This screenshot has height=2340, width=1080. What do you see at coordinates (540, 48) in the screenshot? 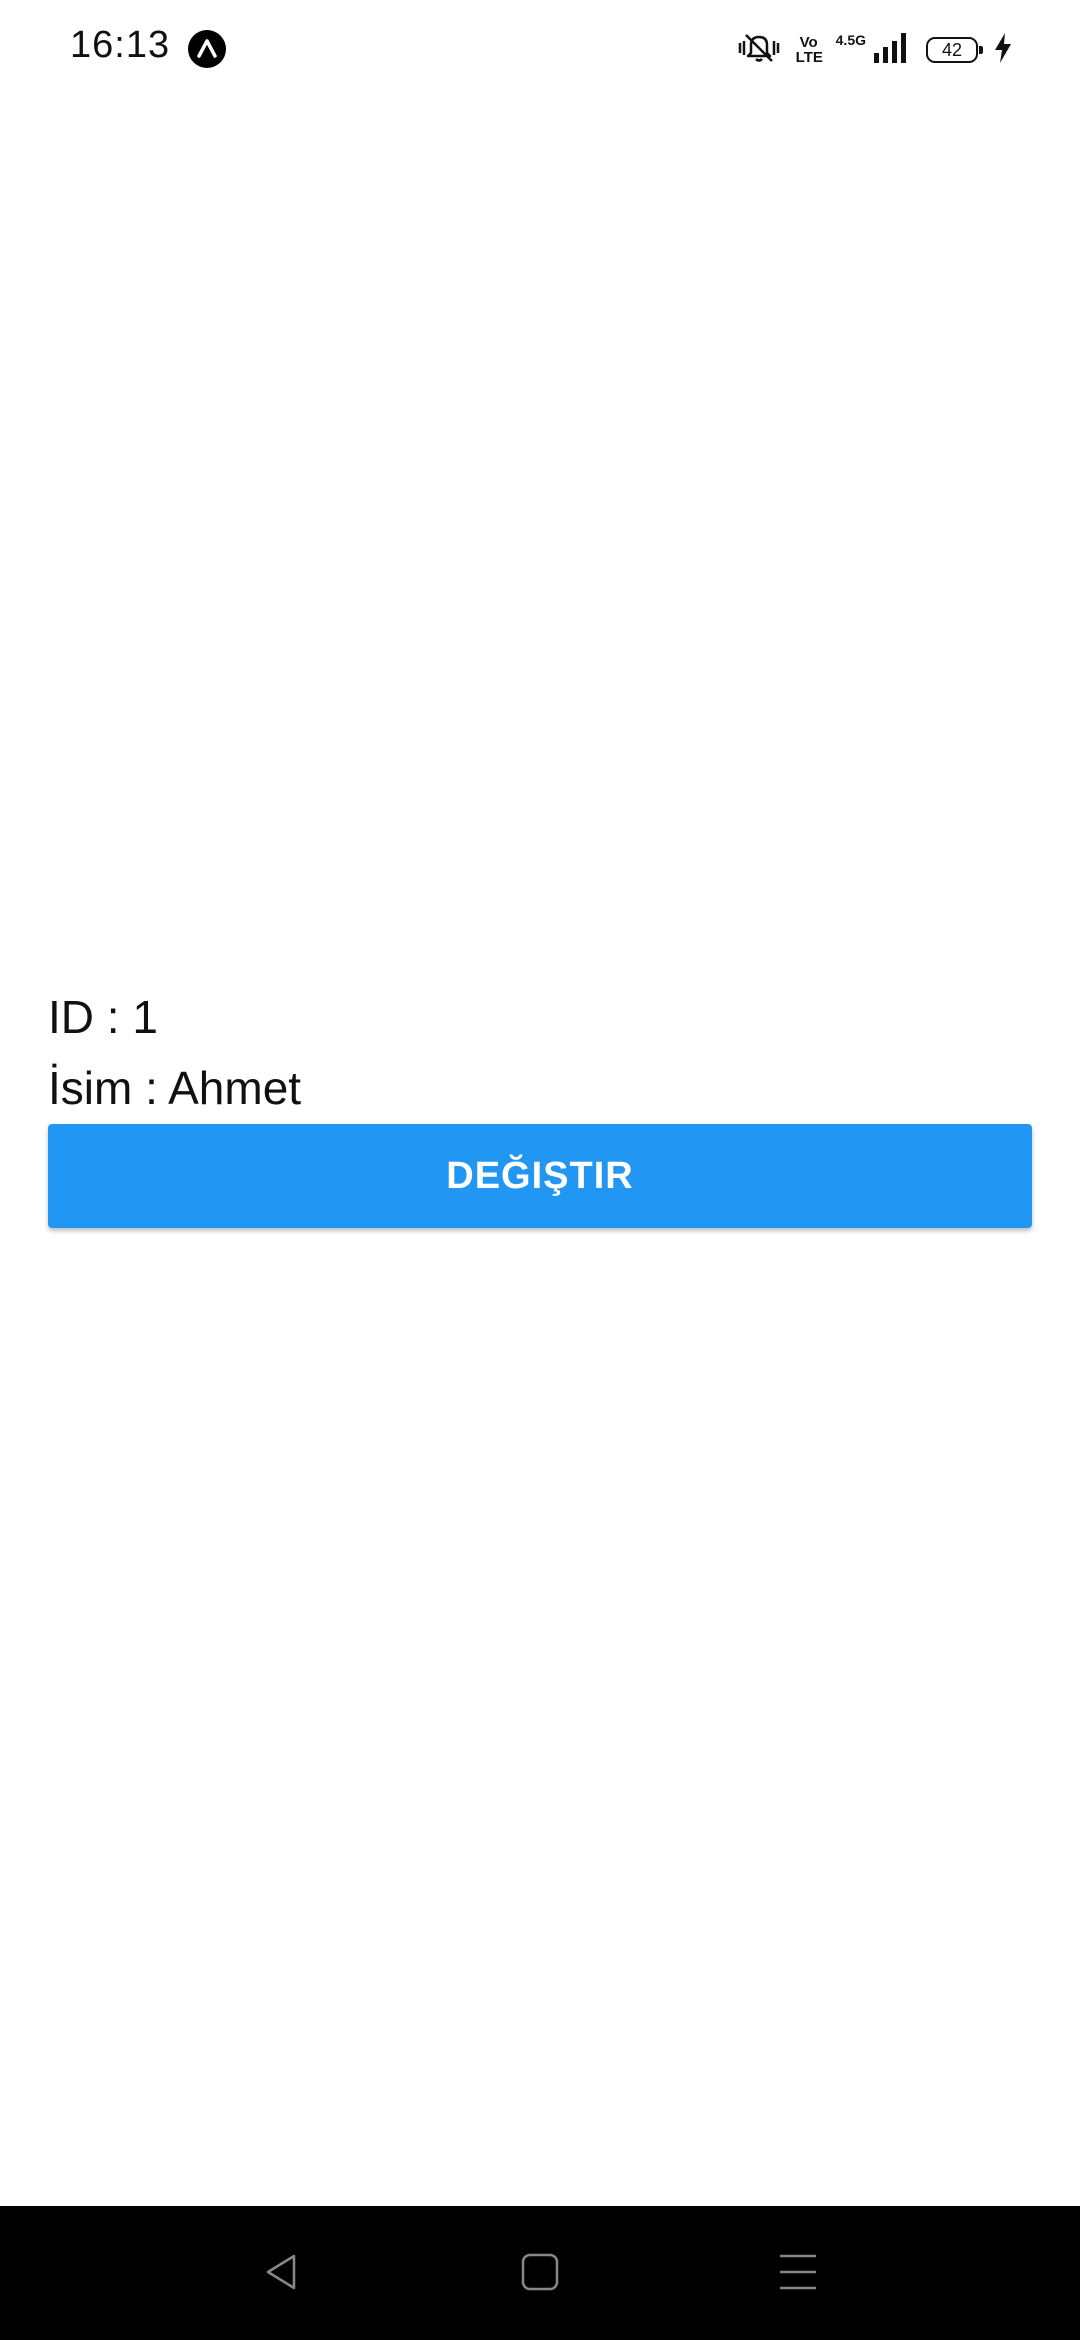
I see `status-bar: 16:13 Vo LTE 4.5G 42` at bounding box center [540, 48].